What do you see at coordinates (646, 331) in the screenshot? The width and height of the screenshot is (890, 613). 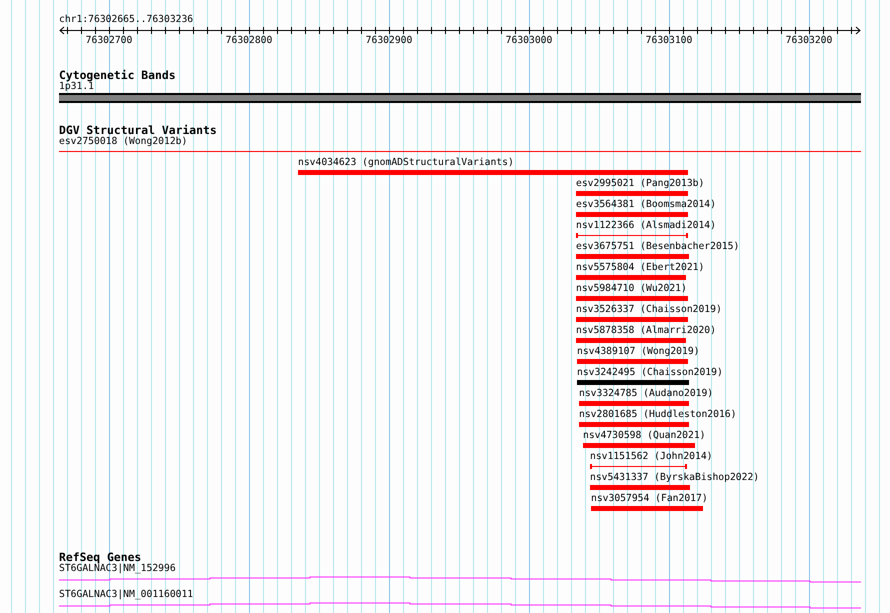 I see `feature-label: nsv5878358 (Almarri2020)` at bounding box center [646, 331].